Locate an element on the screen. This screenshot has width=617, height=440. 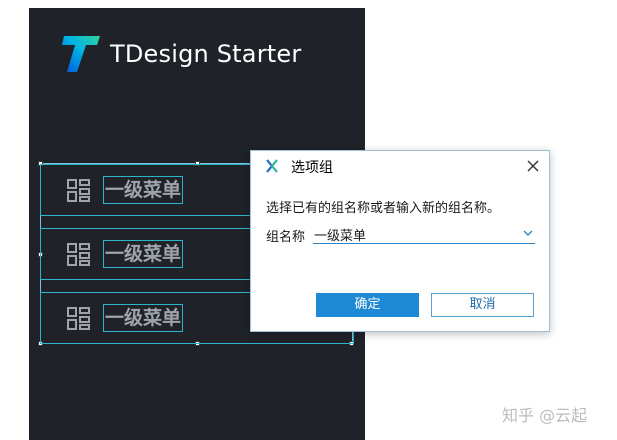
ok-button: 确定 is located at coordinates (367, 305).